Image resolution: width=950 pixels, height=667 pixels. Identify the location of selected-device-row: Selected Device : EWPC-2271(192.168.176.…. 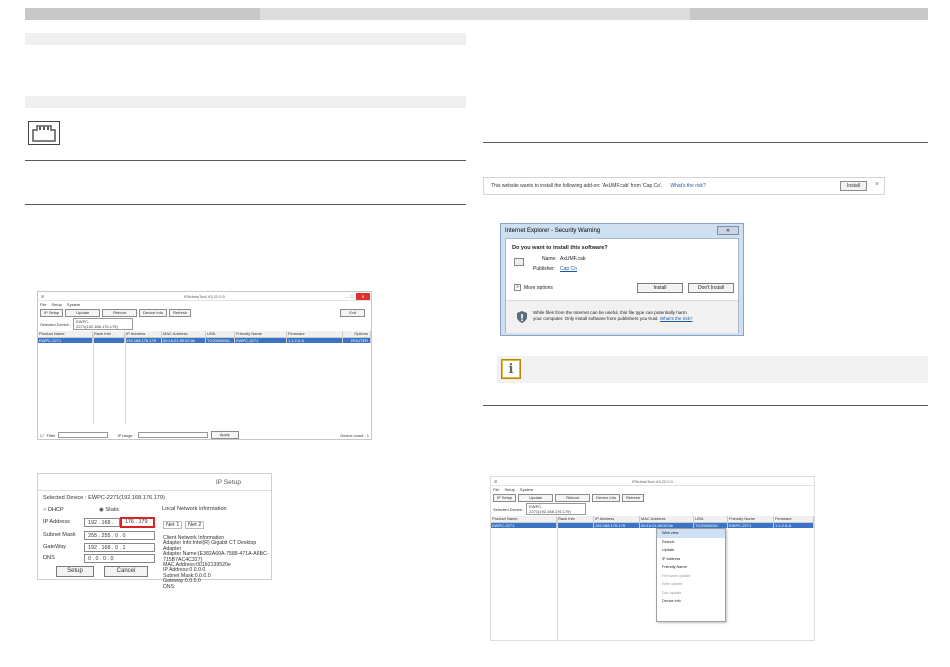
(652, 509).